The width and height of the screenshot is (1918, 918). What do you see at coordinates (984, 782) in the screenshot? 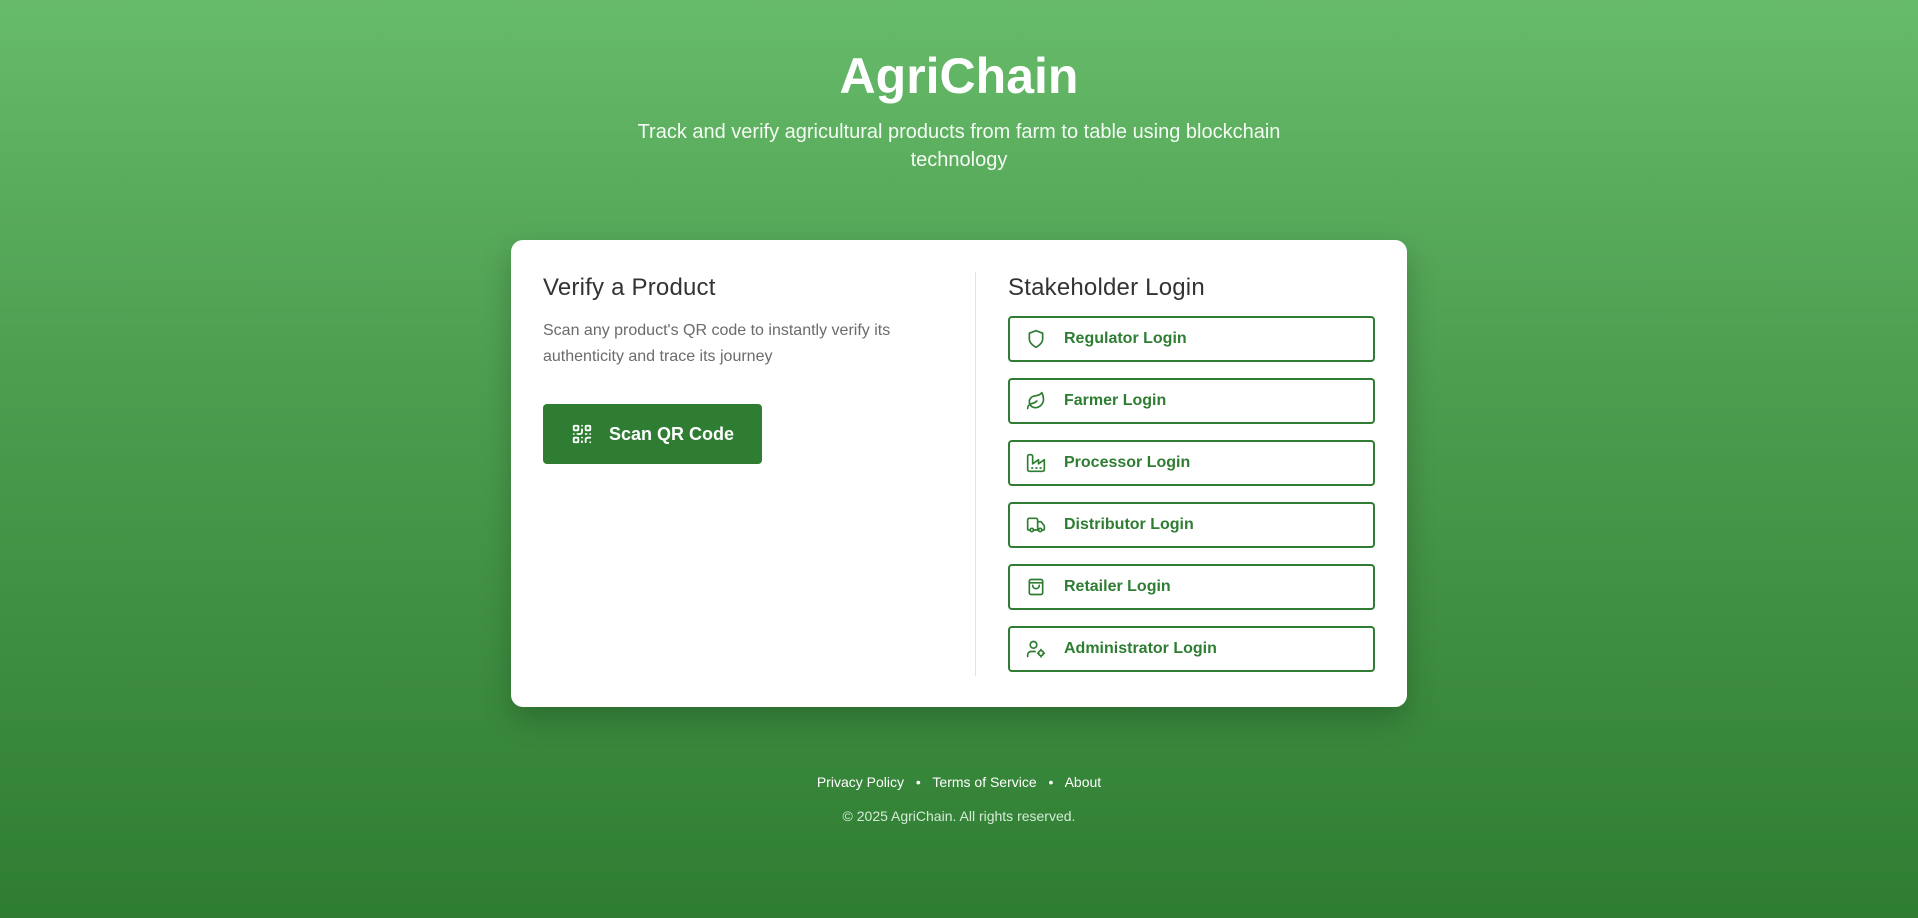
I see `terms-of-service-link: Terms of Service` at bounding box center [984, 782].